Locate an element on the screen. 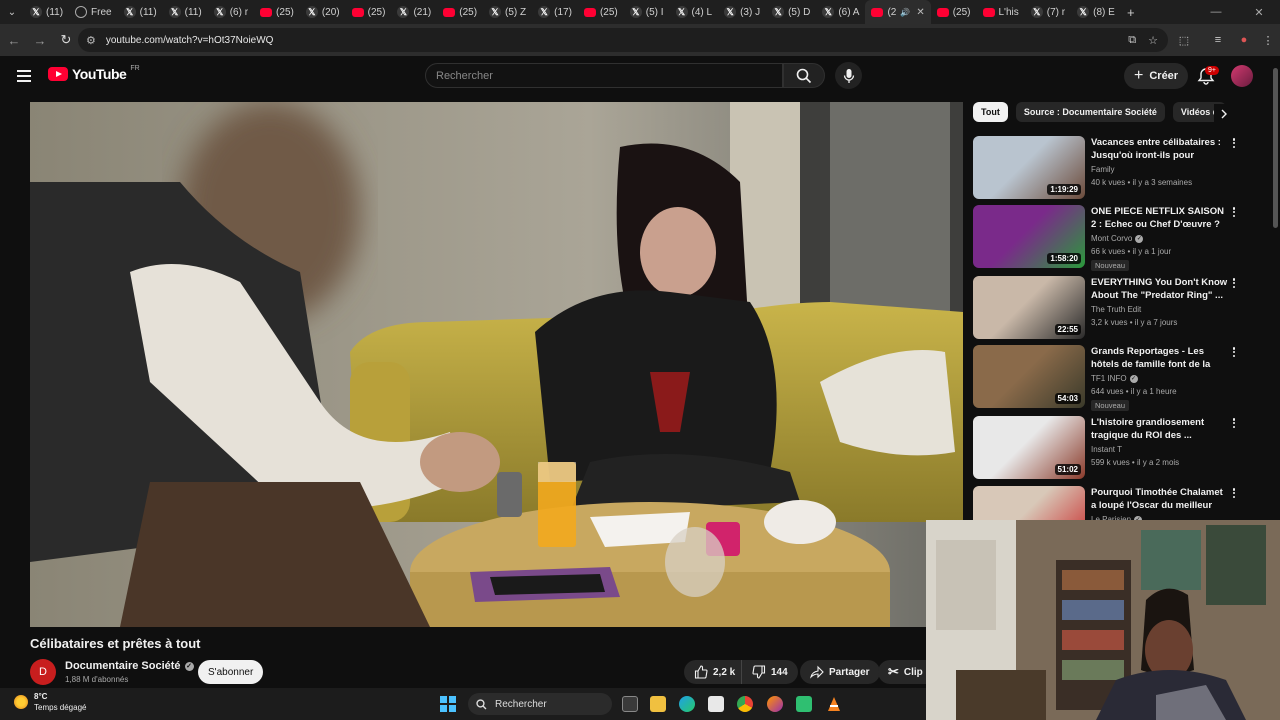 The width and height of the screenshot is (1280, 720). microsoft-store-icon is located at coordinates (716, 704).